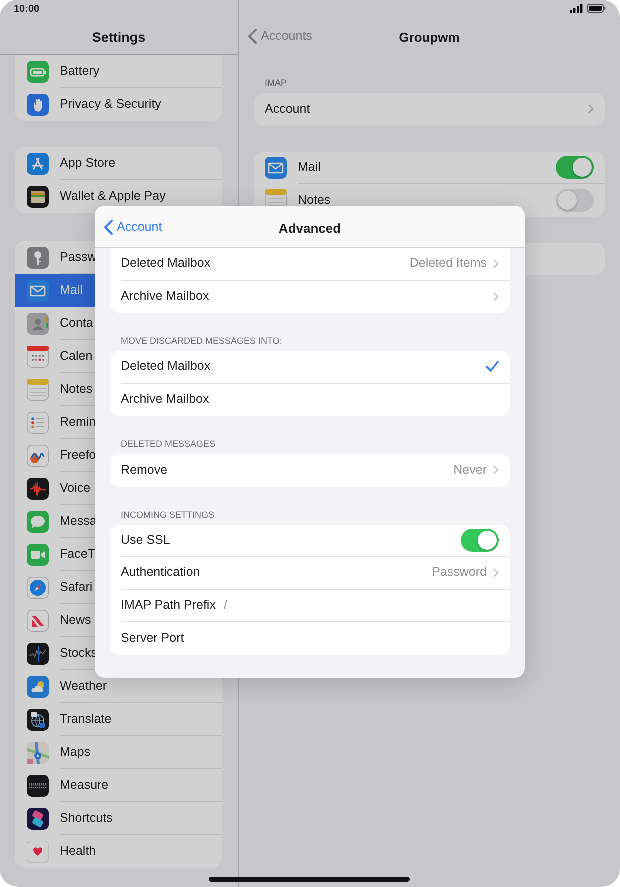 This screenshot has width=620, height=887. Describe the element at coordinates (27, 10) in the screenshot. I see `status-time: 10:00` at that location.